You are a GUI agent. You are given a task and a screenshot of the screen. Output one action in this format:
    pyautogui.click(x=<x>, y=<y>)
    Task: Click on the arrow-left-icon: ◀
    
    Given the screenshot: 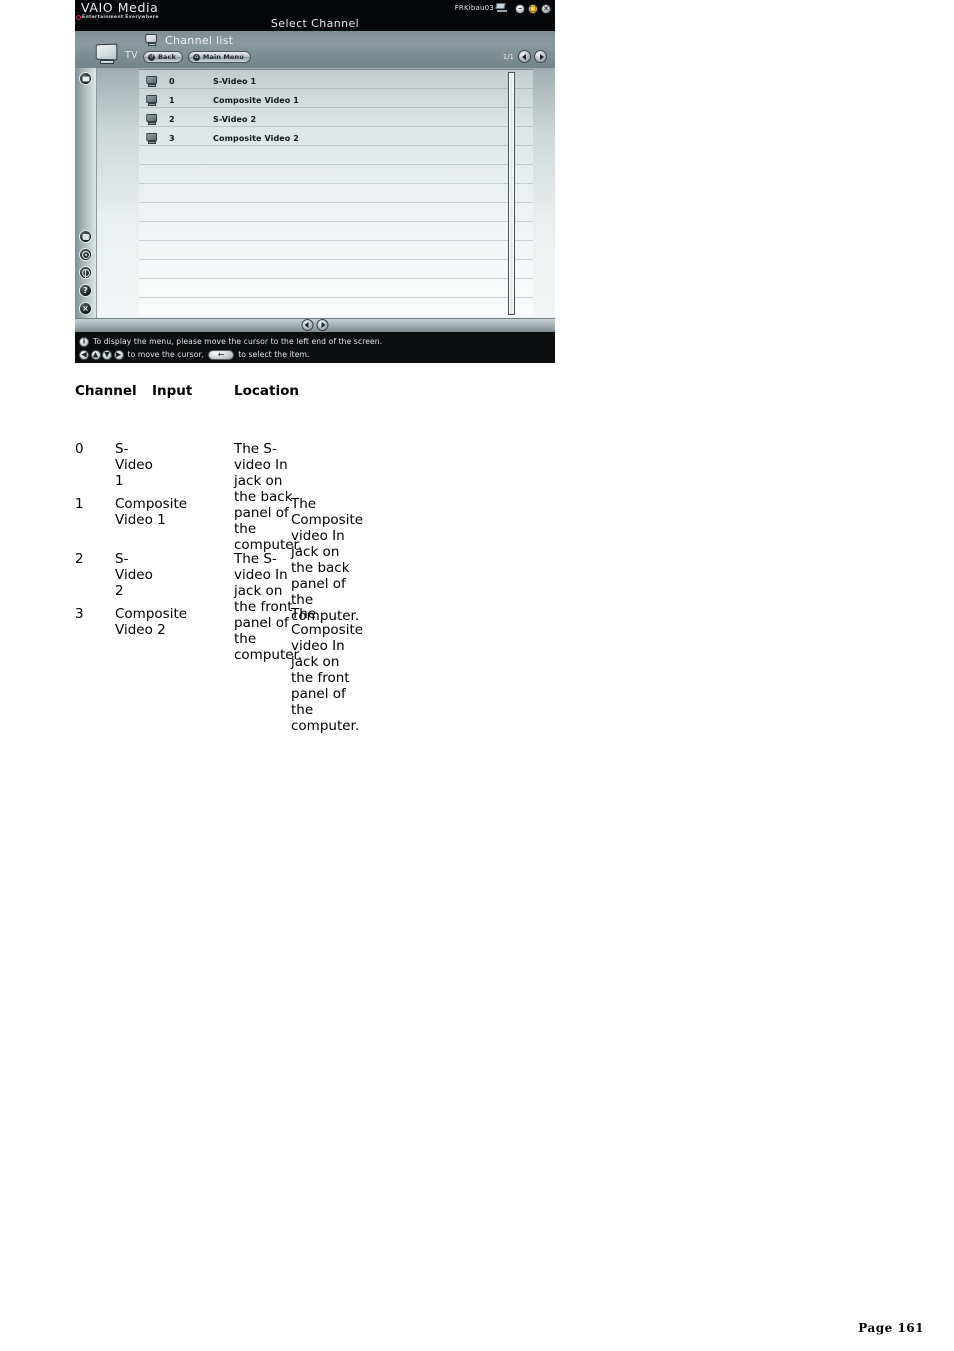 What is the action you would take?
    pyautogui.click(x=84, y=354)
    